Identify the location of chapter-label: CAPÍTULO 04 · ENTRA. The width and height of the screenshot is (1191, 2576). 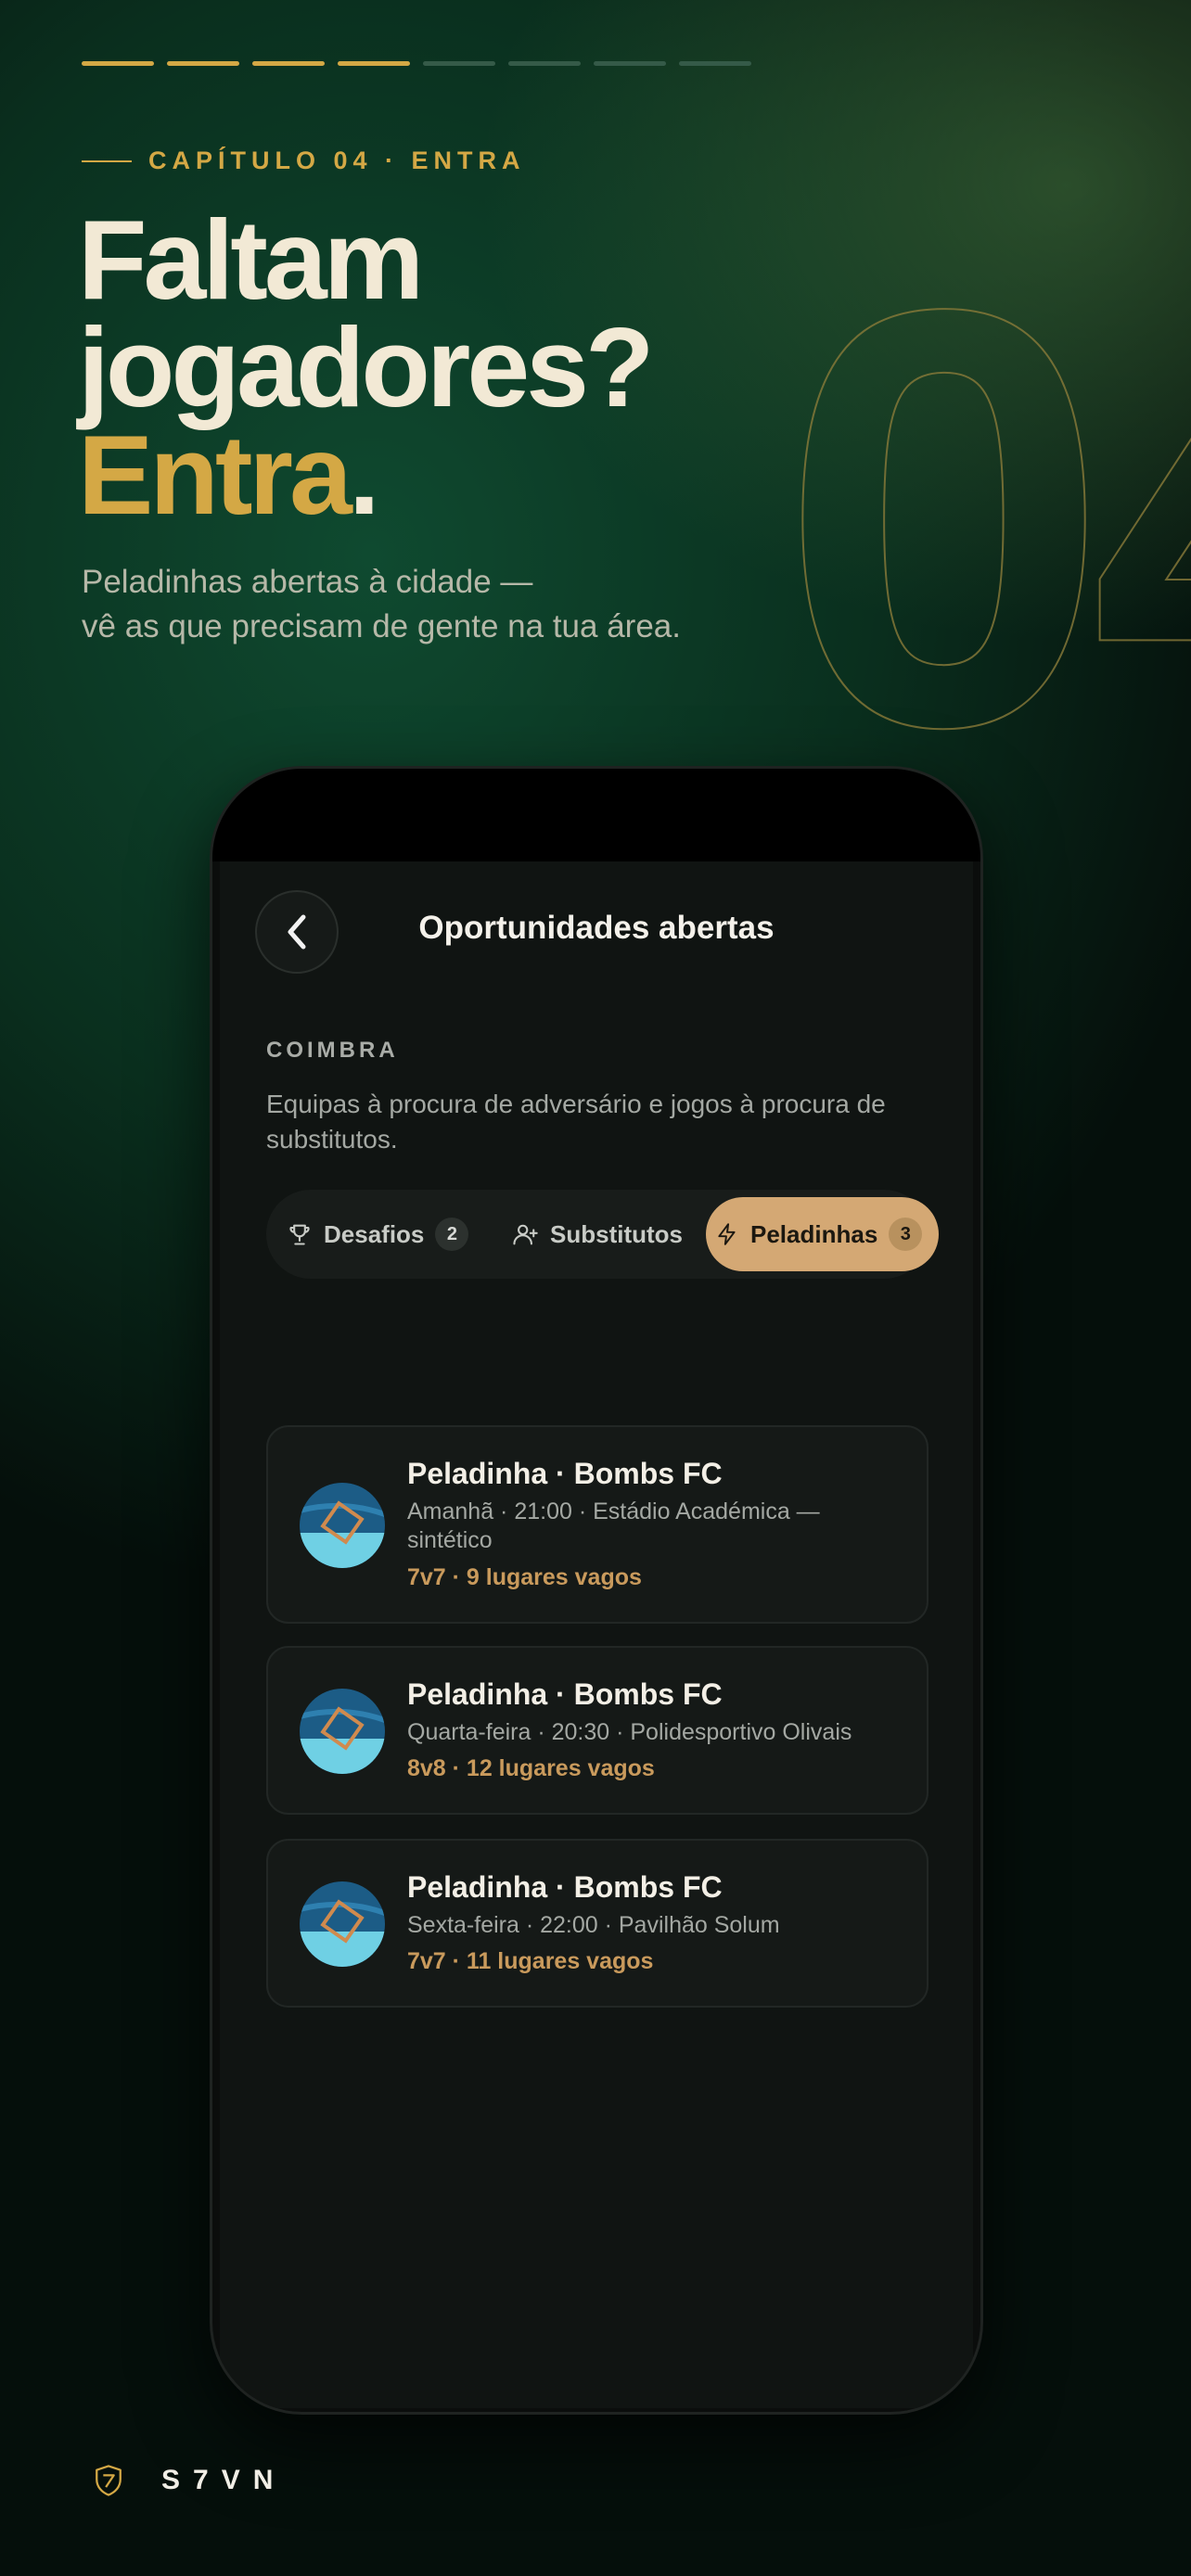
(304, 161).